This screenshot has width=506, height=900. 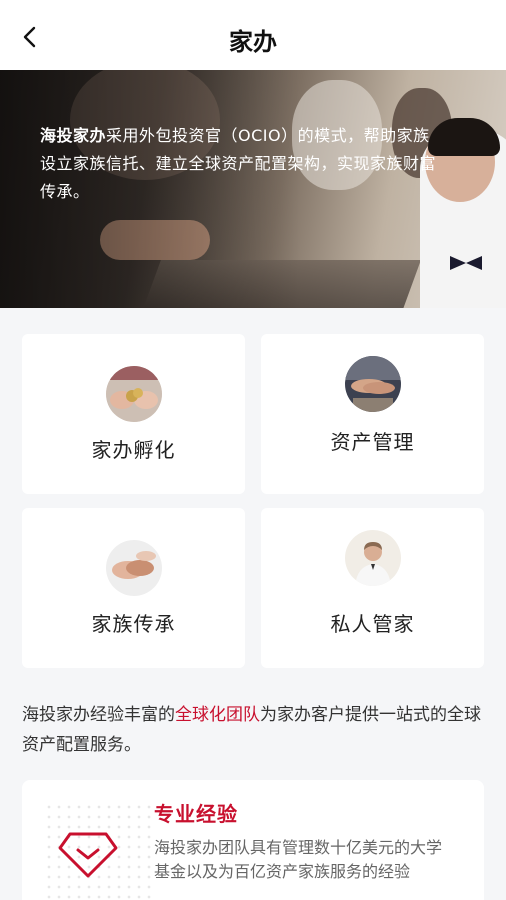 What do you see at coordinates (133, 394) in the screenshot?
I see `coins-hands-icon` at bounding box center [133, 394].